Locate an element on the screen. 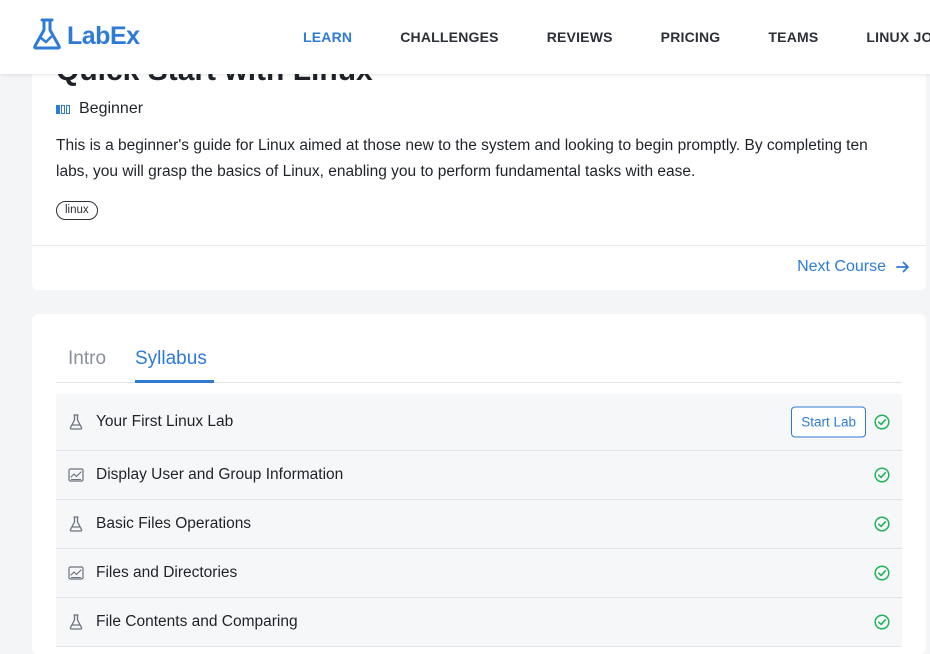  nav-challenges: CHALLENGES is located at coordinates (449, 37).